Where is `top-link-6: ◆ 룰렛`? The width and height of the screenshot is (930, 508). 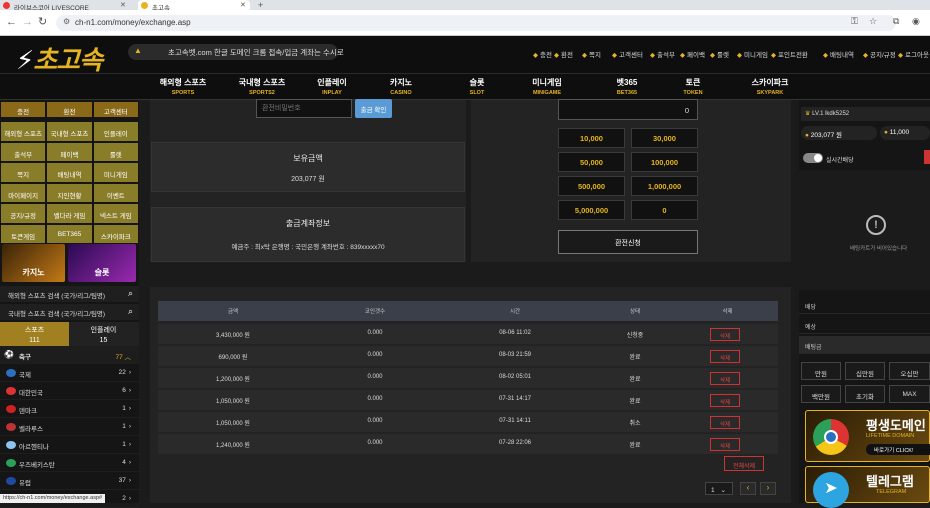 top-link-6: ◆ 룰렛 is located at coordinates (719, 54).